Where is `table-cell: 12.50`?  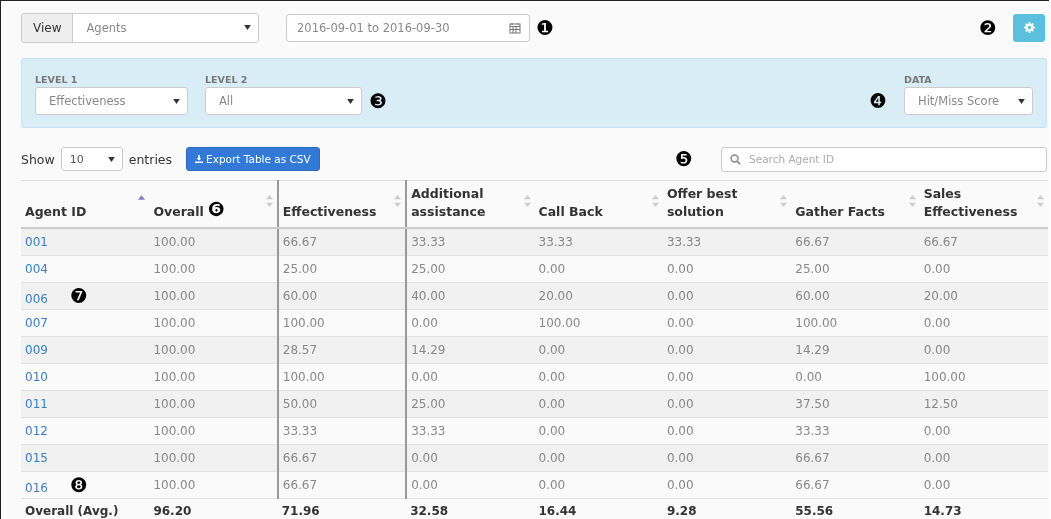 table-cell: 12.50 is located at coordinates (940, 404).